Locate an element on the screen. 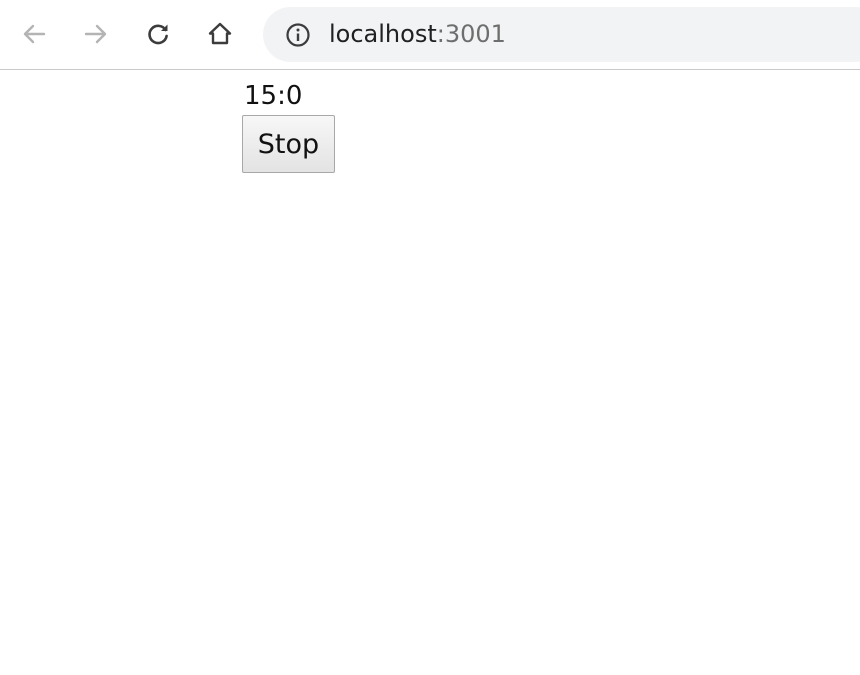 Image resolution: width=860 pixels, height=675 pixels. stop-button: Stop is located at coordinates (288, 144).